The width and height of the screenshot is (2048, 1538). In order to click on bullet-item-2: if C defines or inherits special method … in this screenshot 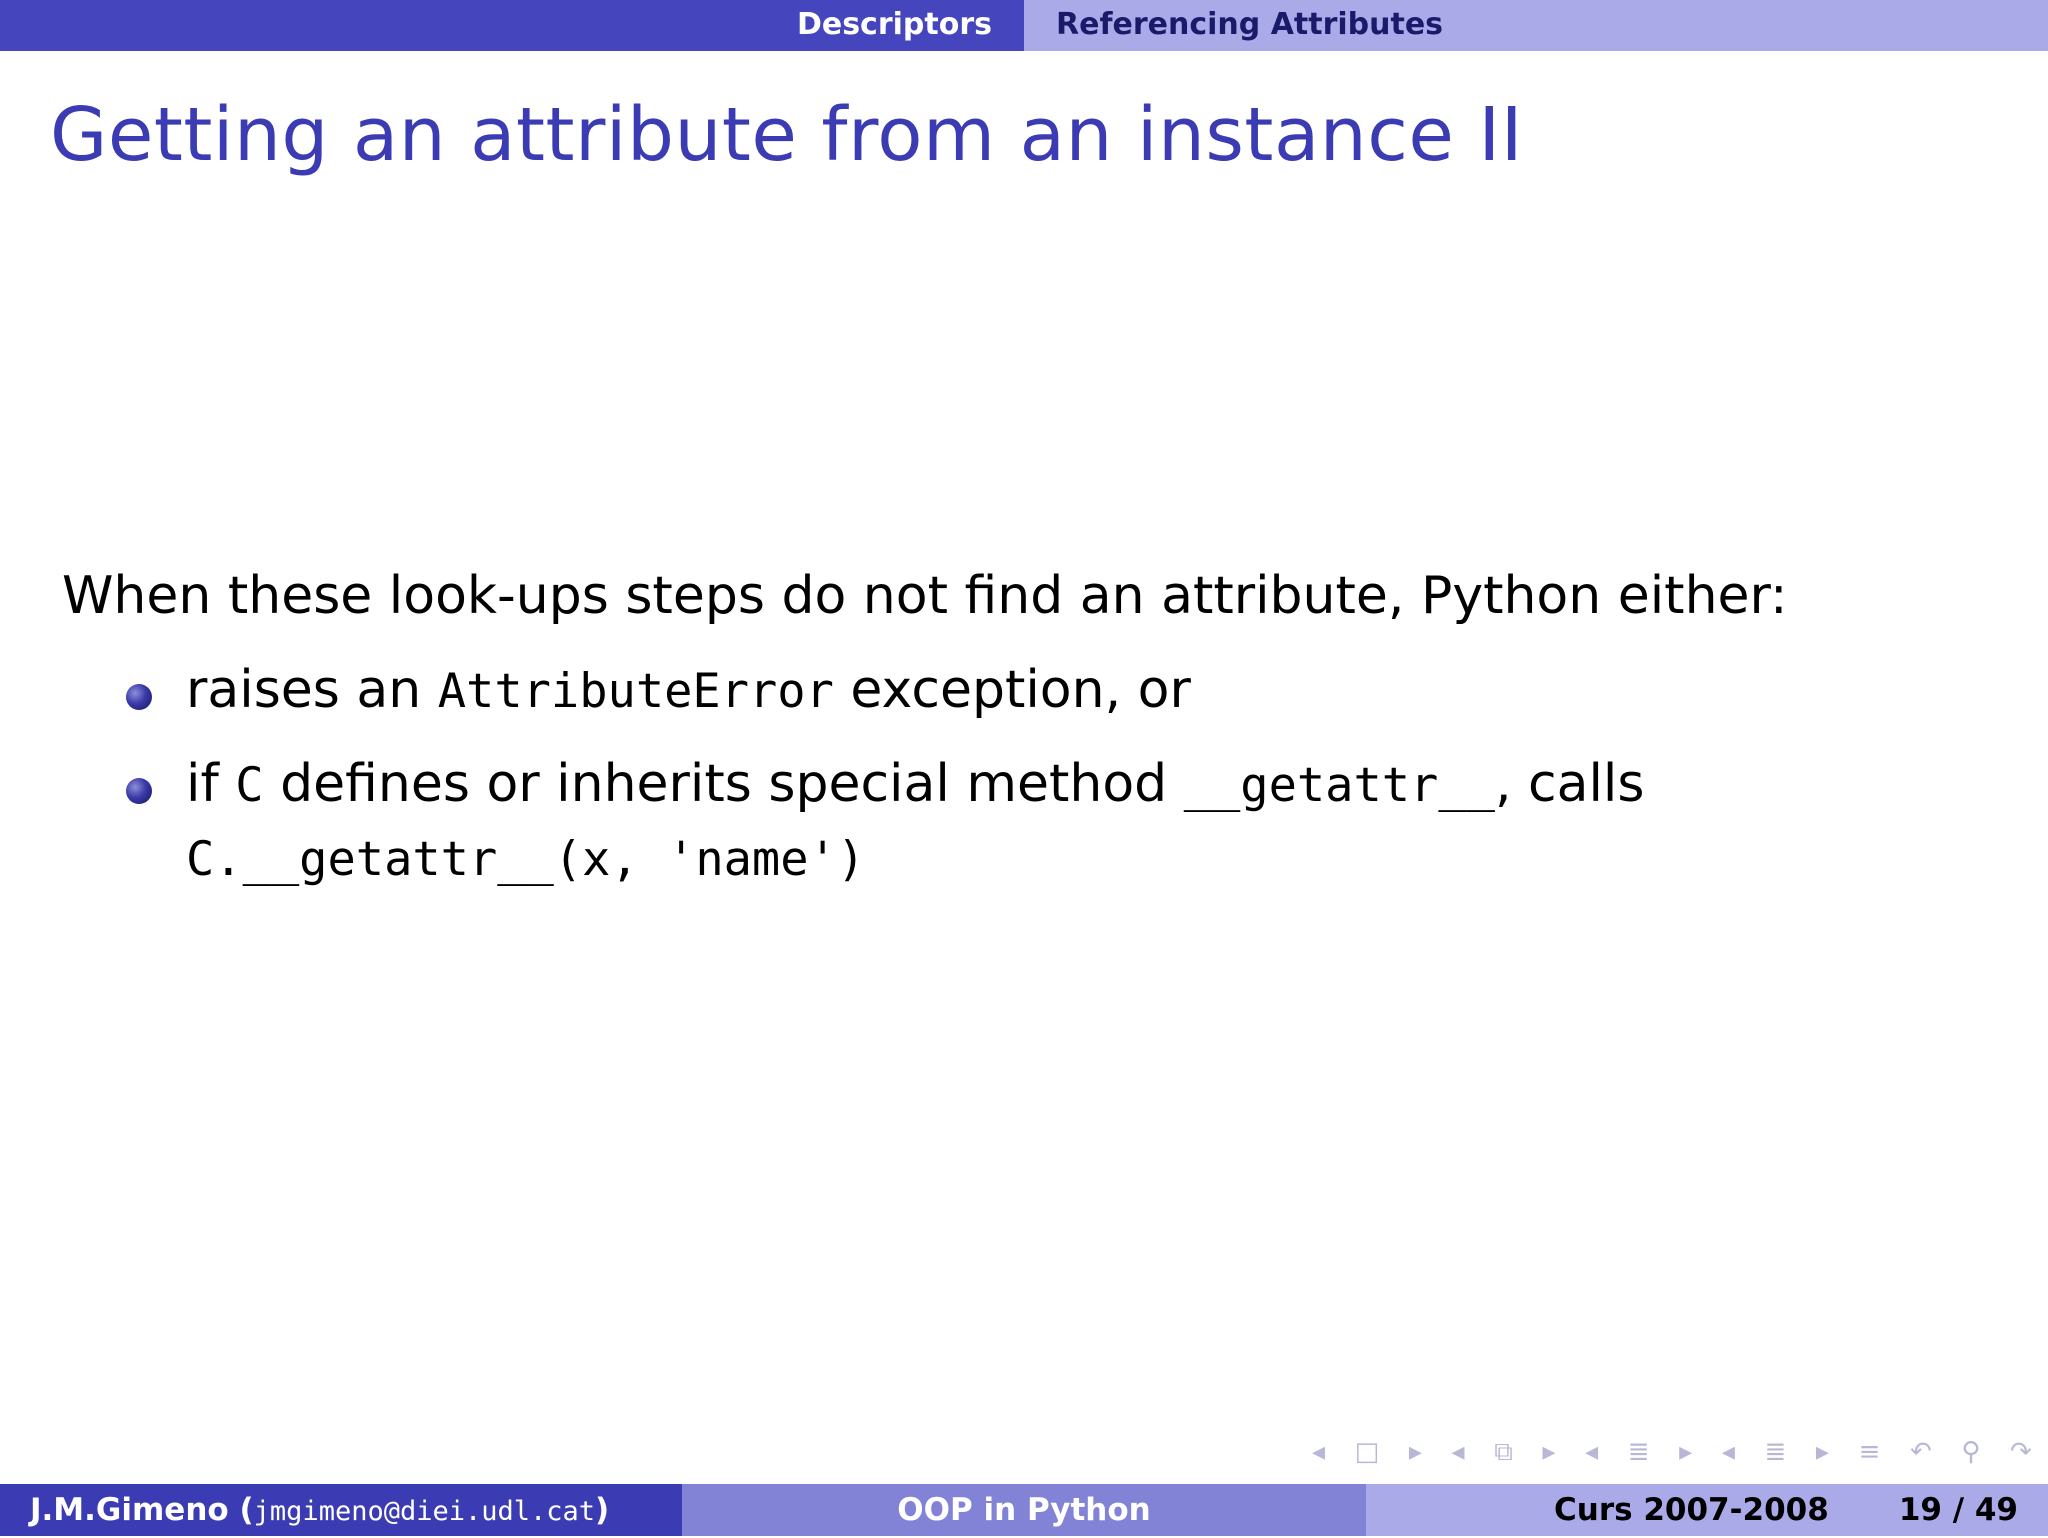, I will do `click(885, 784)`.